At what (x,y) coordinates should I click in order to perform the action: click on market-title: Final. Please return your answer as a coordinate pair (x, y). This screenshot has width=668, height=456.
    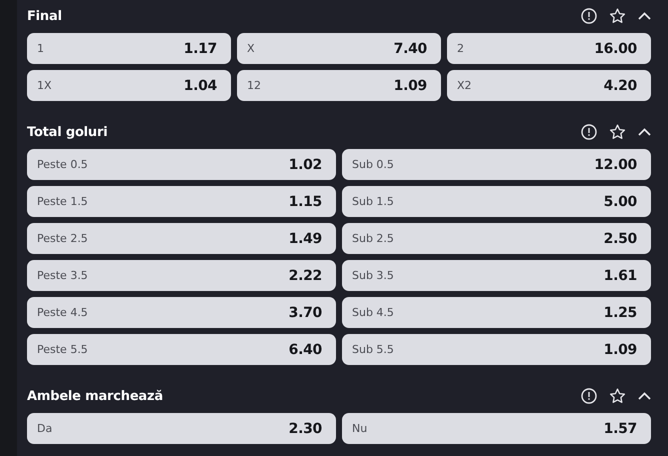
    Looking at the image, I should click on (45, 16).